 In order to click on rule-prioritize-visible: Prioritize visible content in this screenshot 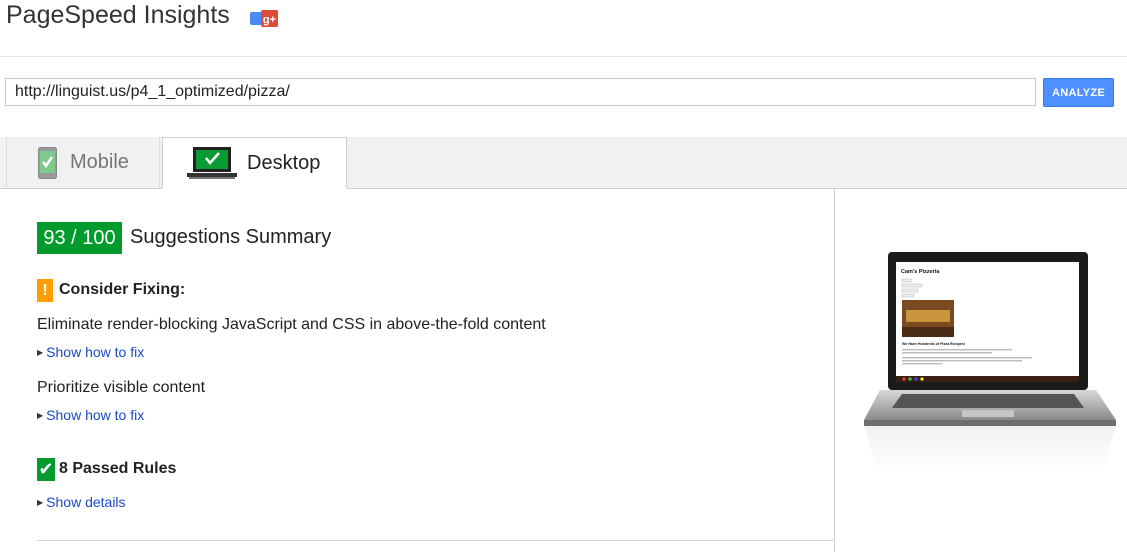, I will do `click(121, 387)`.